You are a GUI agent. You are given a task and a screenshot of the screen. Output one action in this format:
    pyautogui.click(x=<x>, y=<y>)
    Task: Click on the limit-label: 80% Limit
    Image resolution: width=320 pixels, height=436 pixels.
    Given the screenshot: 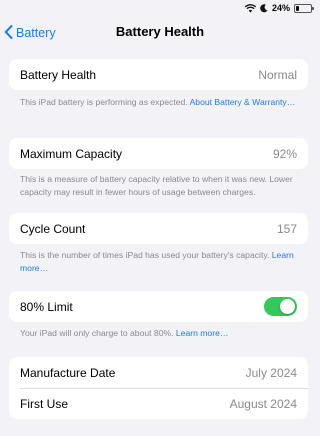 What is the action you would take?
    pyautogui.click(x=46, y=306)
    